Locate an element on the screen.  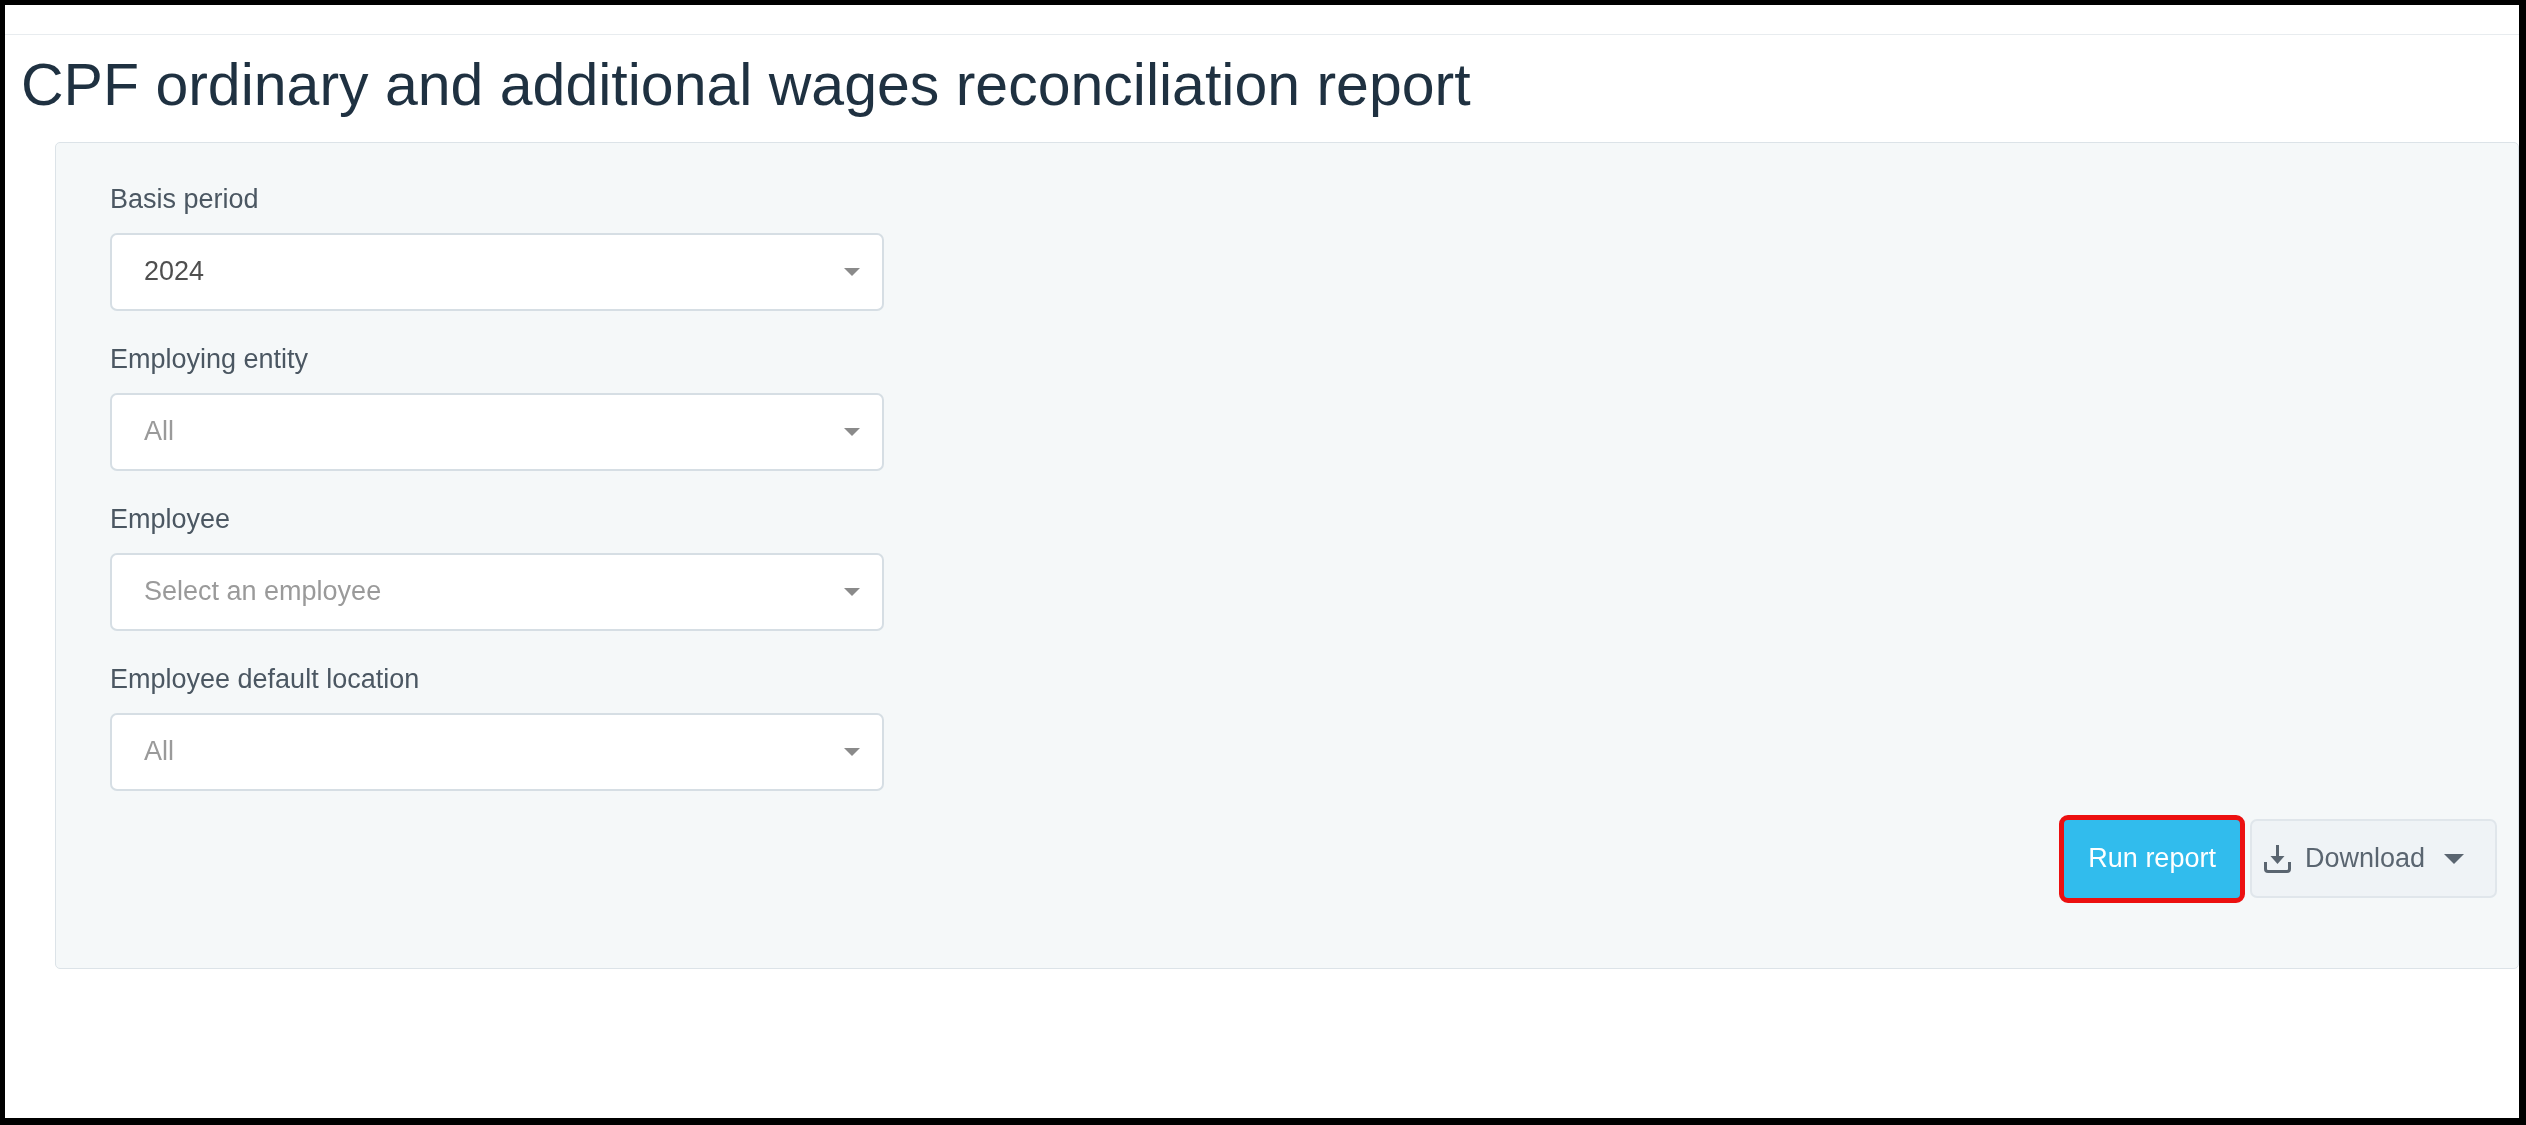
run-report-button: Run report is located at coordinates (2152, 858).